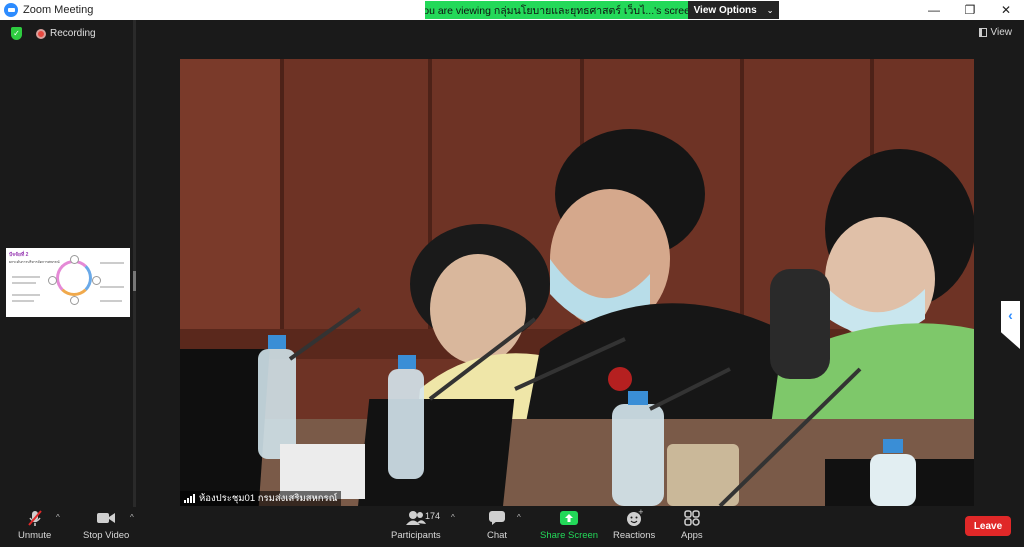 This screenshot has width=1024, height=547. Describe the element at coordinates (35, 518) in the screenshot. I see `mic-muted-icon` at that location.